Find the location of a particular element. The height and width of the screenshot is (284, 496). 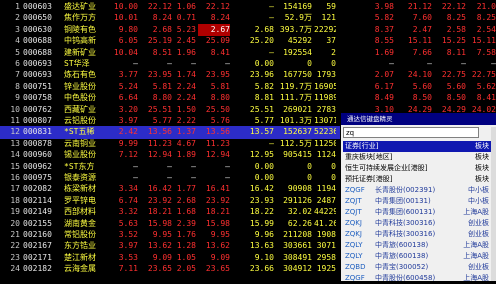

search-result-stock: ZQJT 中青集团(600131) 上海A股 is located at coordinates (417, 212).